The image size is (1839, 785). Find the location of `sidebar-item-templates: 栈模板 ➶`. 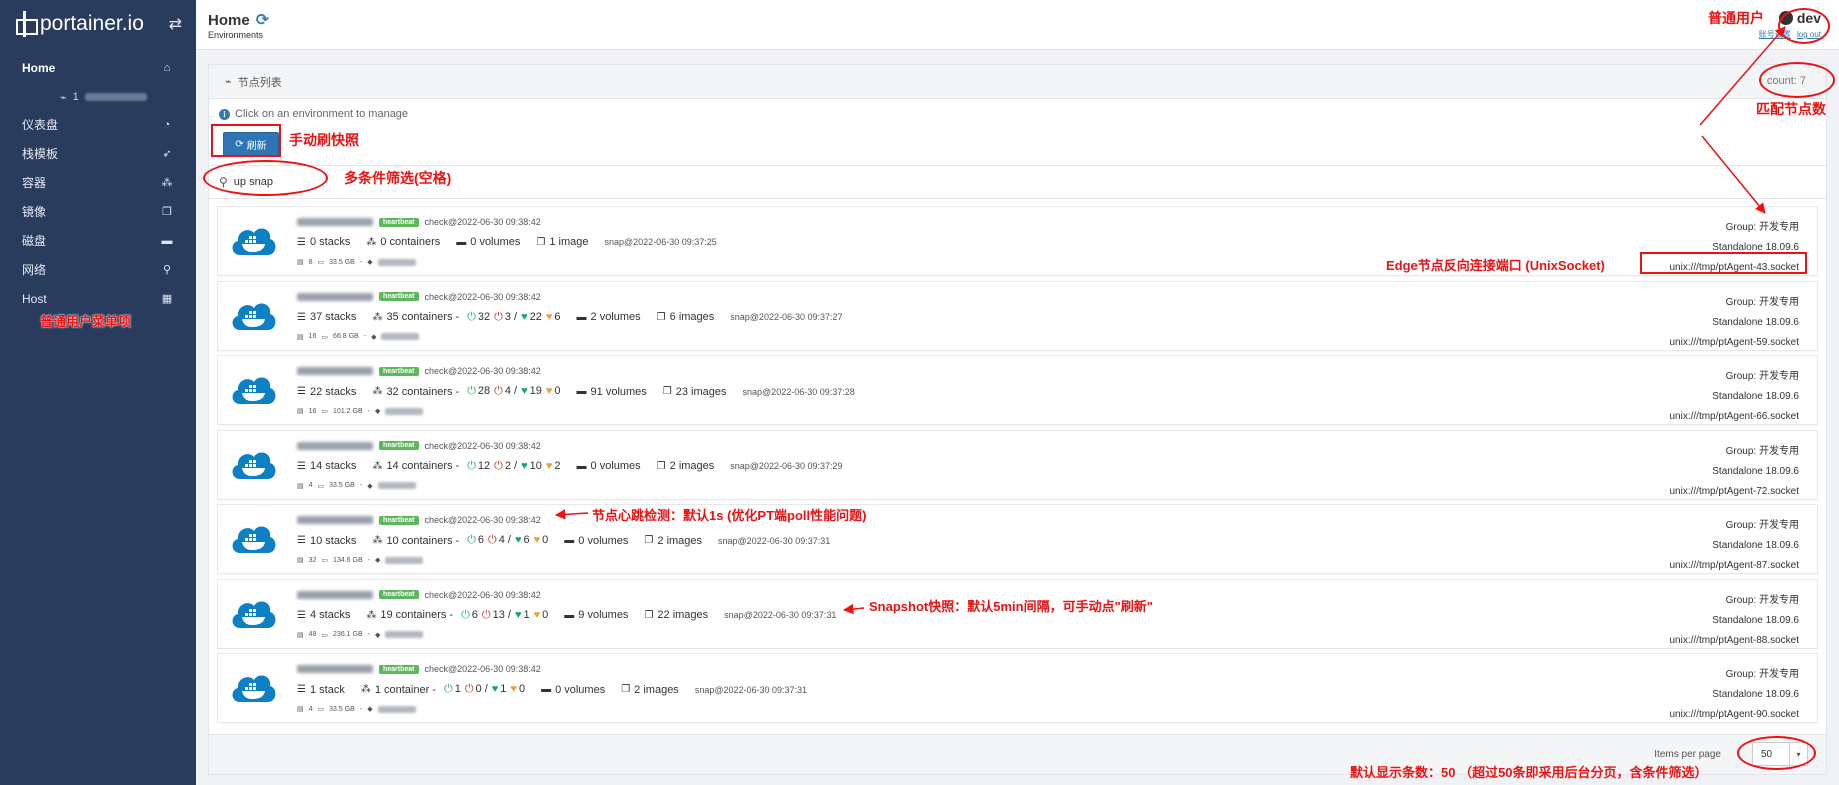

sidebar-item-templates: 栈模板 ➶ is located at coordinates (98, 153).